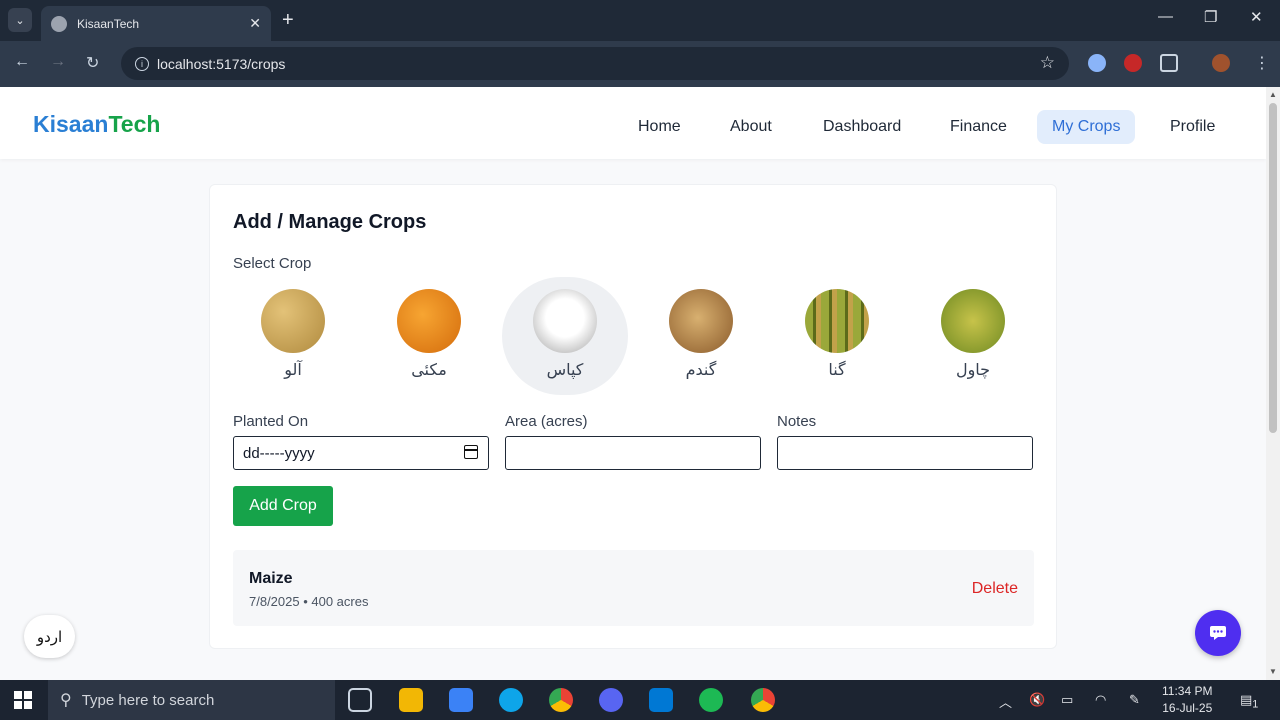  I want to click on crop-option-potato: آلو, so click(293, 336).